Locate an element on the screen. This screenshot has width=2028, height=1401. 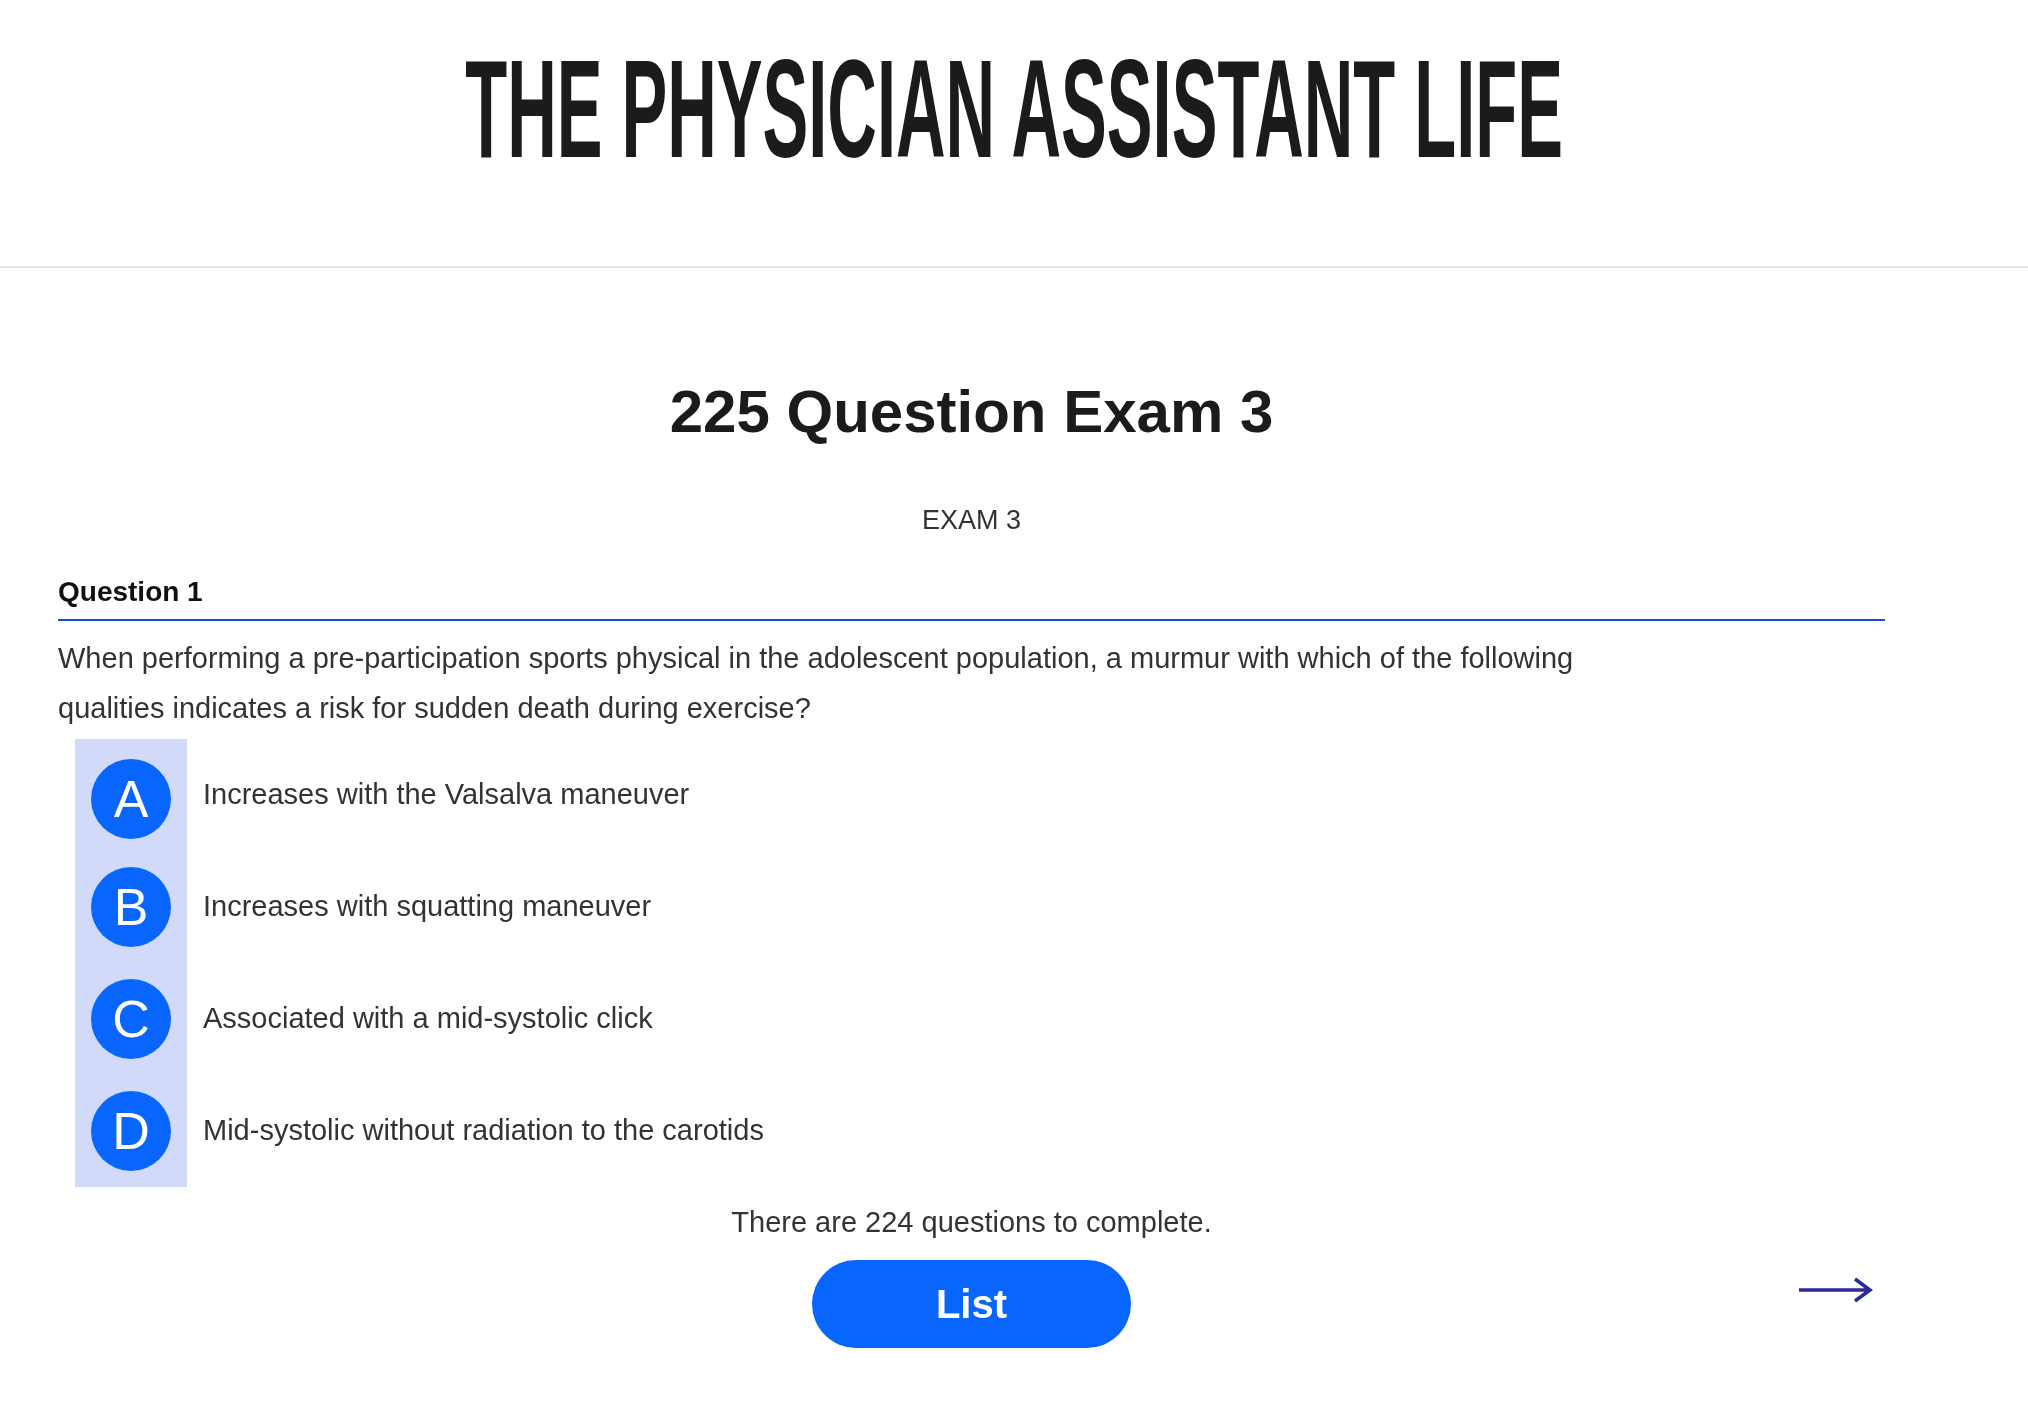
exam-subtitle: EXAM 3 is located at coordinates (971, 520).